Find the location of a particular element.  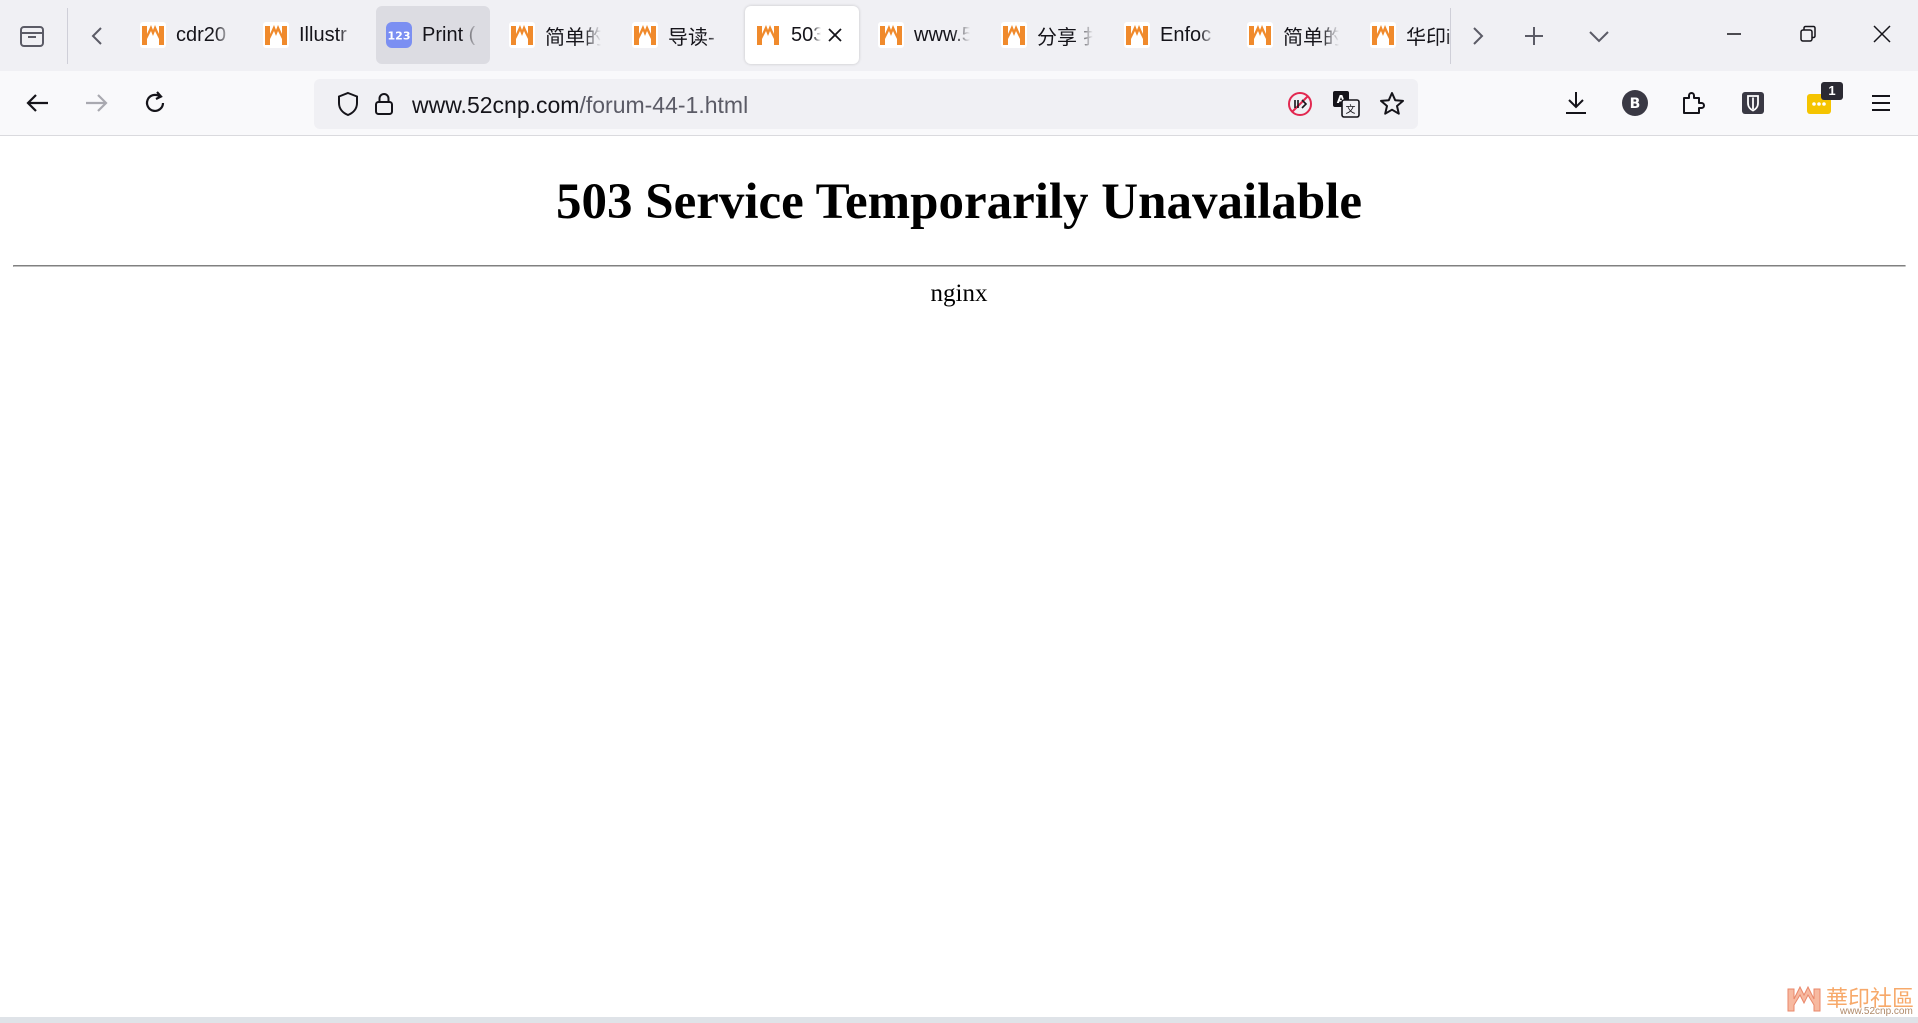

app-menu-button is located at coordinates (1881, 103).